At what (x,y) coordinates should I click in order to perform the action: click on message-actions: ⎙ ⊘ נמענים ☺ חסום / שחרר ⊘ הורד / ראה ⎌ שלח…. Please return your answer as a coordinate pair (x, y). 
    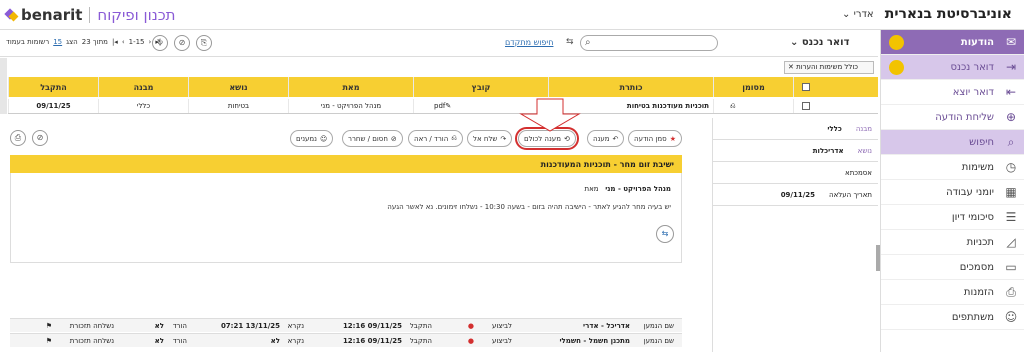
    Looking at the image, I should click on (346, 138).